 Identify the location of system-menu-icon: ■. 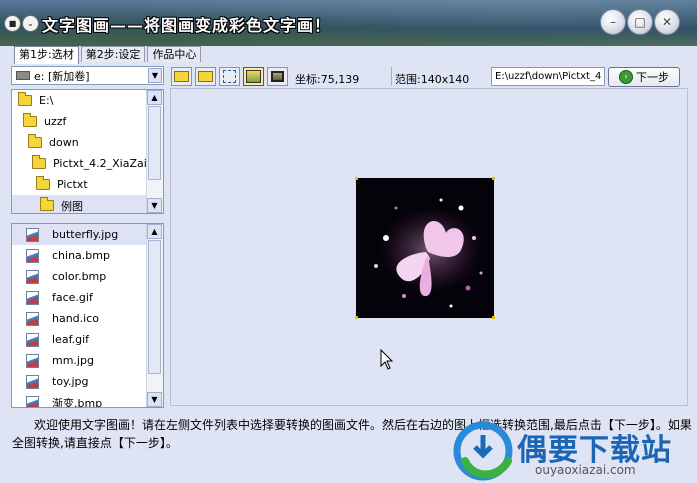
(12, 23).